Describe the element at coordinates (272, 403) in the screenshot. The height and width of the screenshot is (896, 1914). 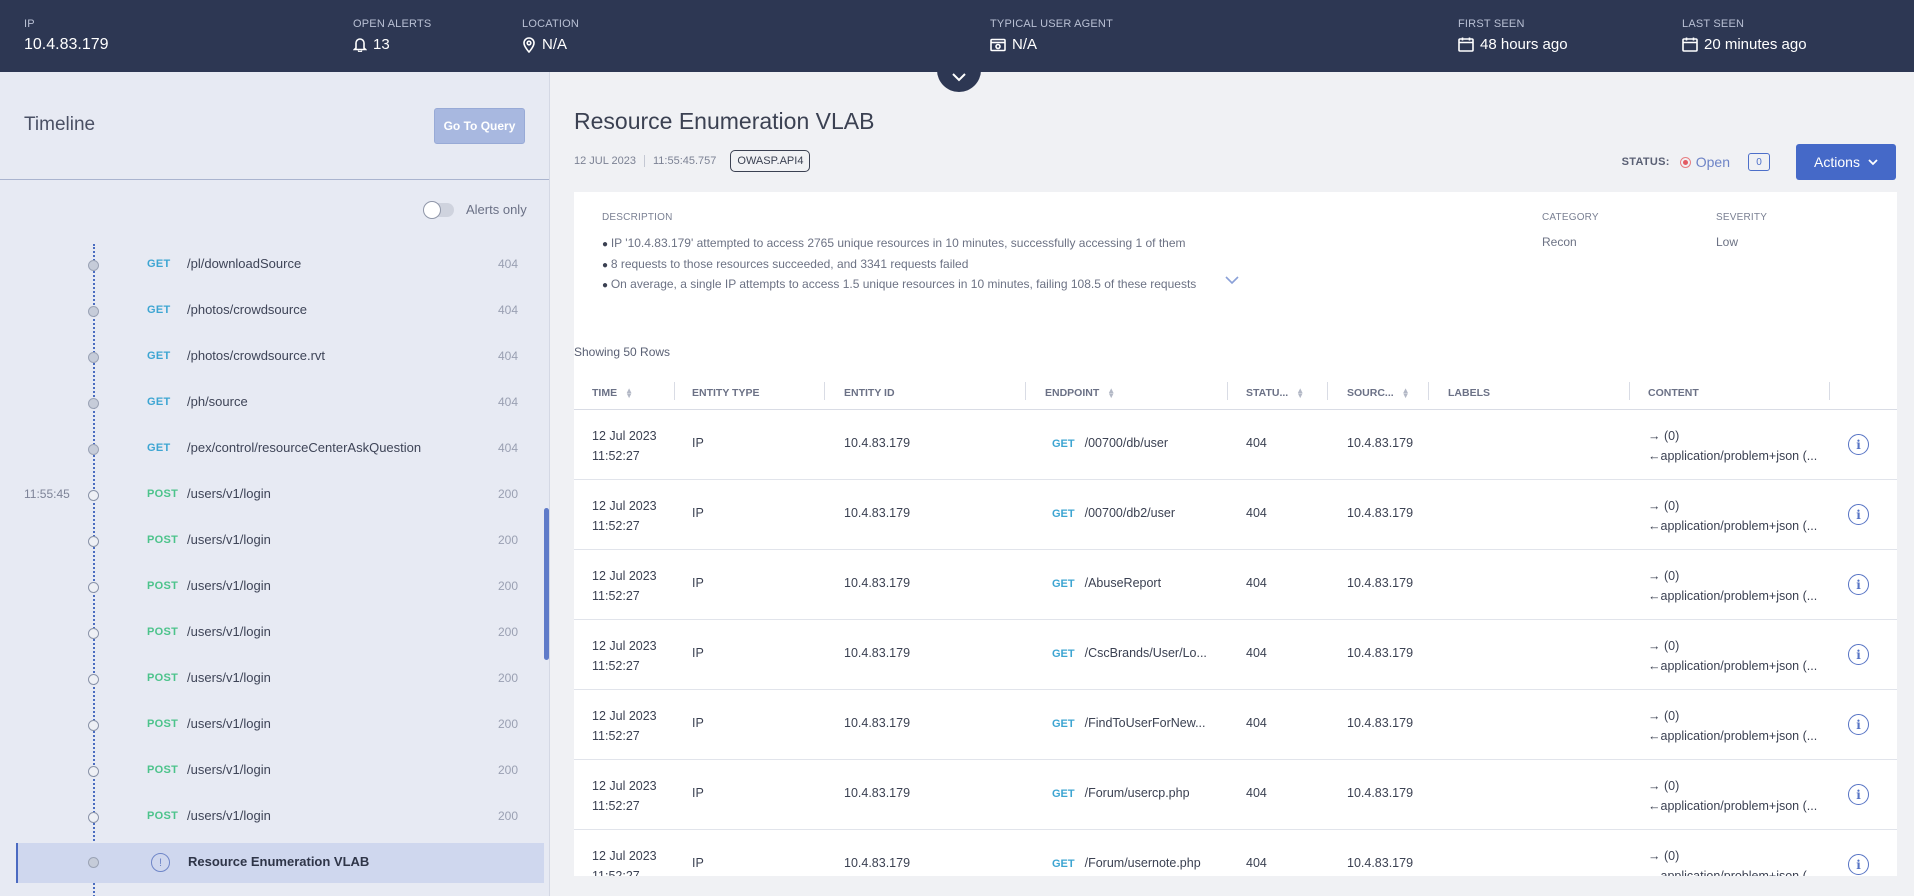
I see `timeline-item: GET /ph/source 404` at that location.